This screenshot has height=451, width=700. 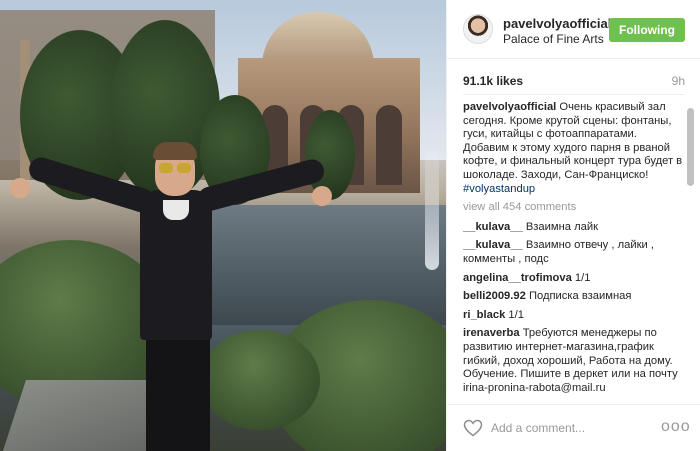 What do you see at coordinates (493, 81) in the screenshot?
I see `likes-count: 91.1k likes` at bounding box center [493, 81].